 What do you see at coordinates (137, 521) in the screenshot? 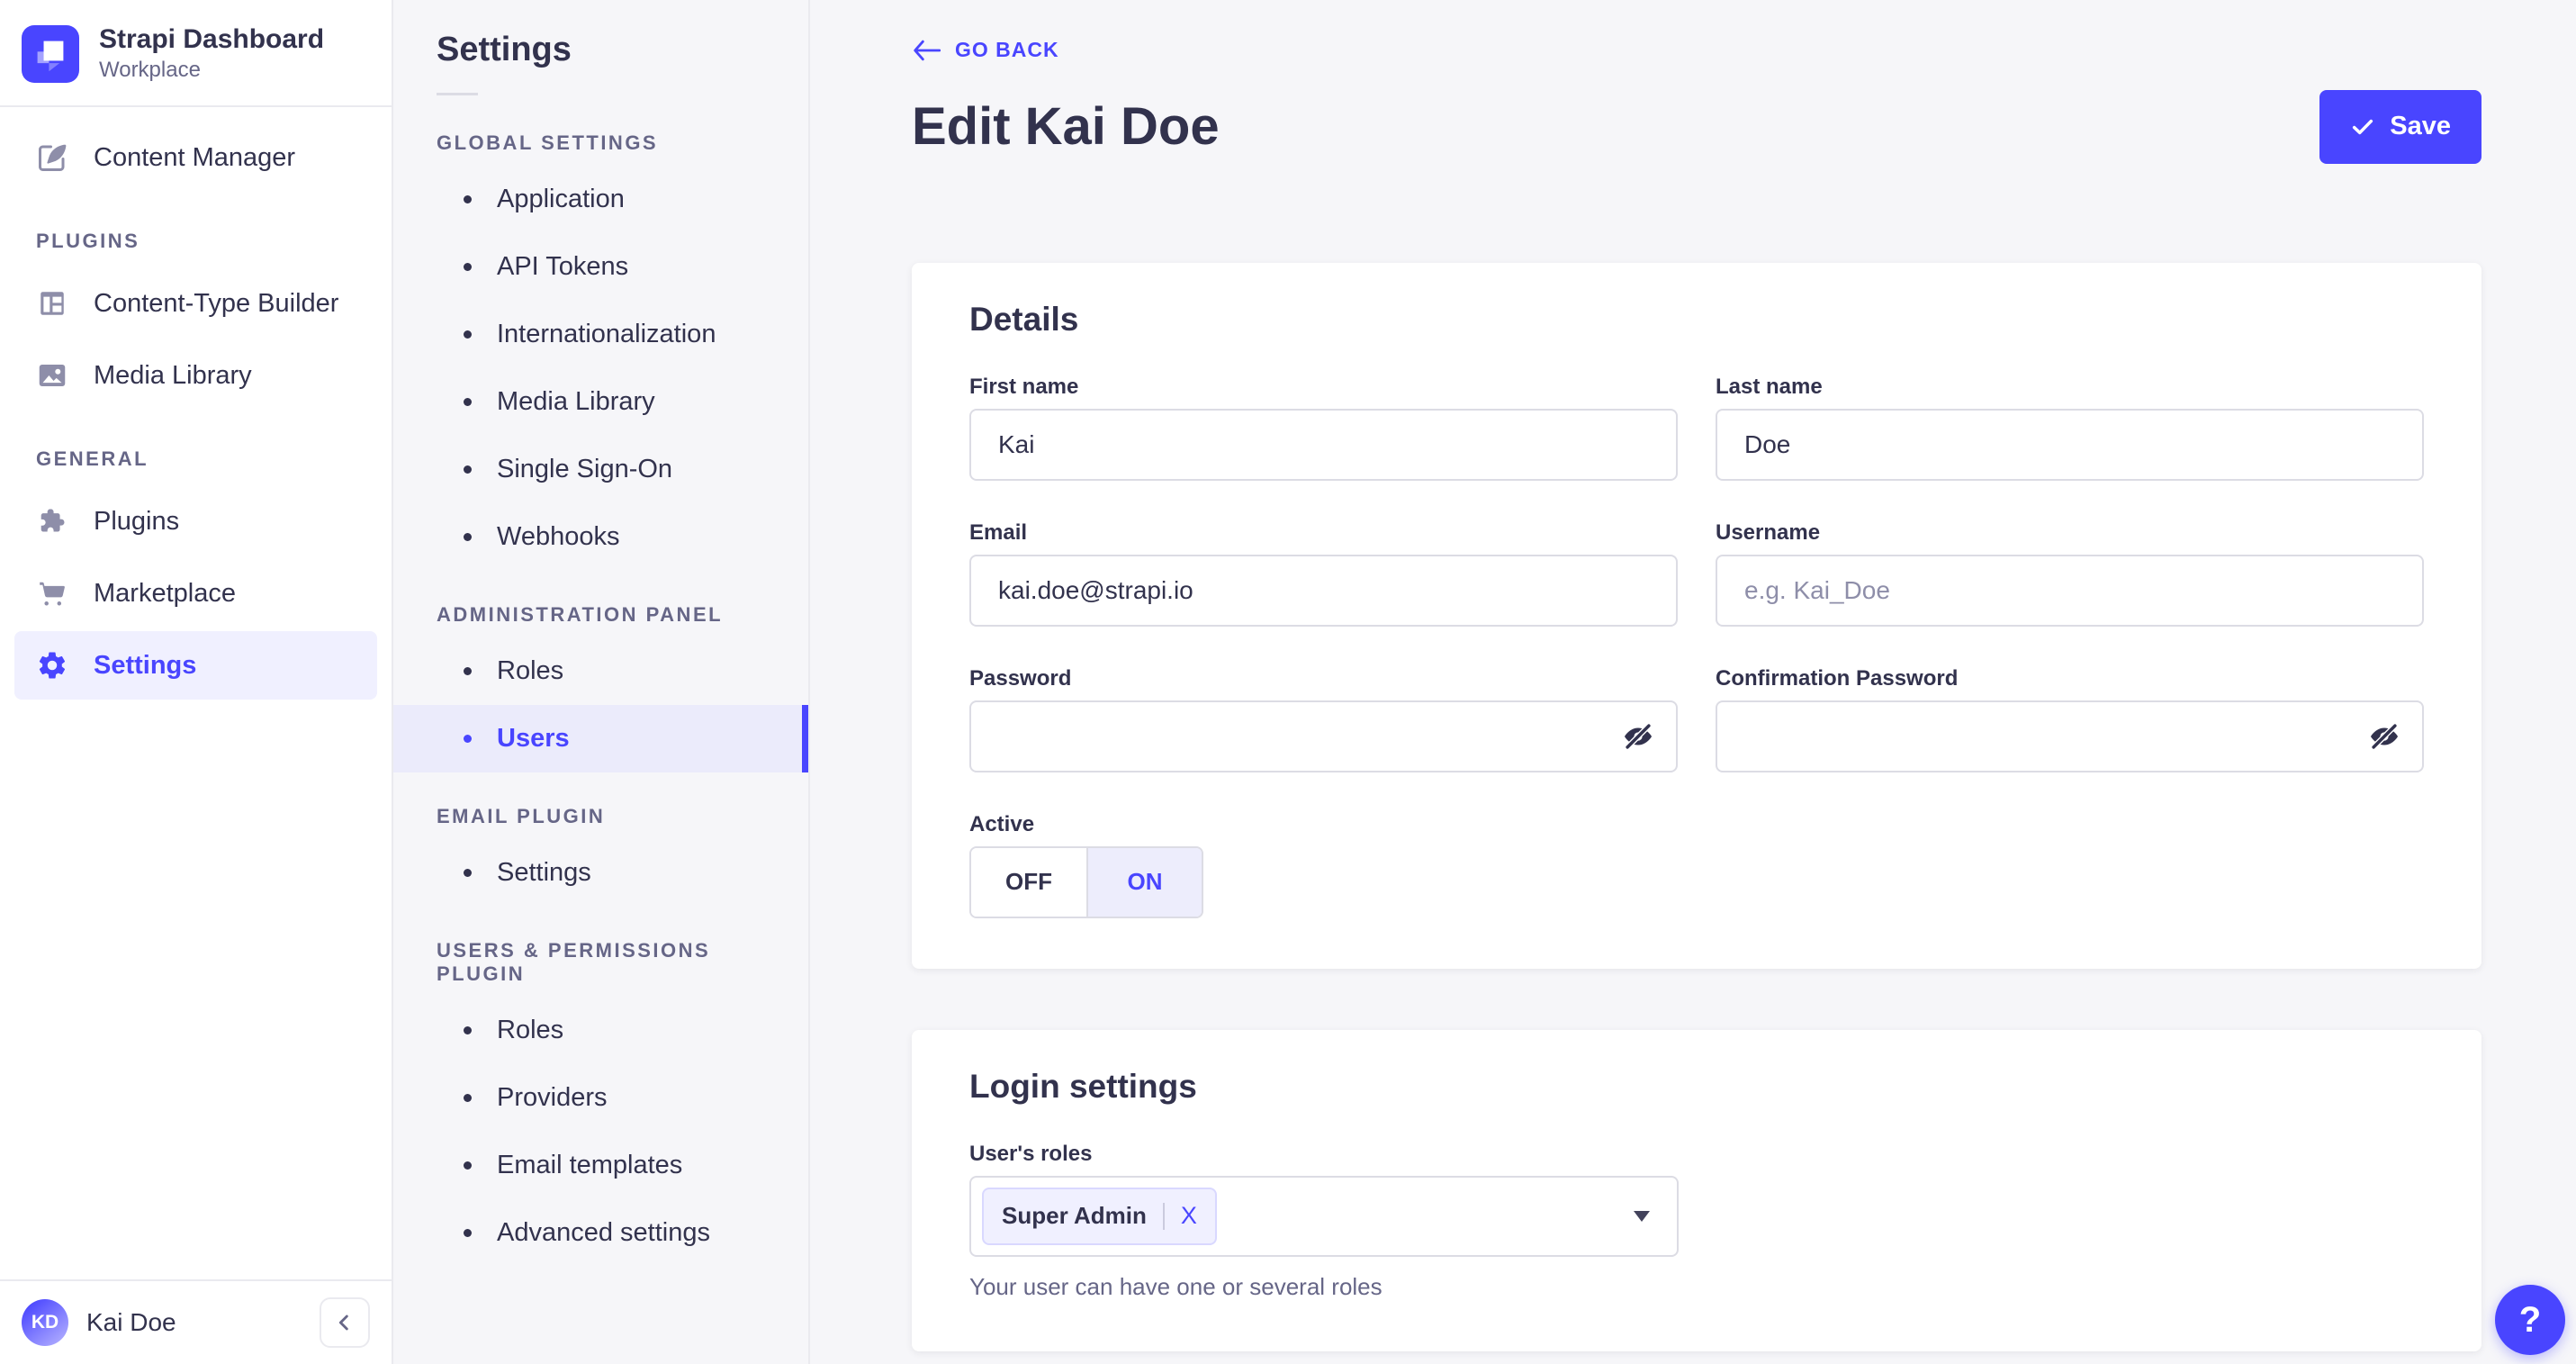
I see `sidebar-item-label: Plugins` at bounding box center [137, 521].